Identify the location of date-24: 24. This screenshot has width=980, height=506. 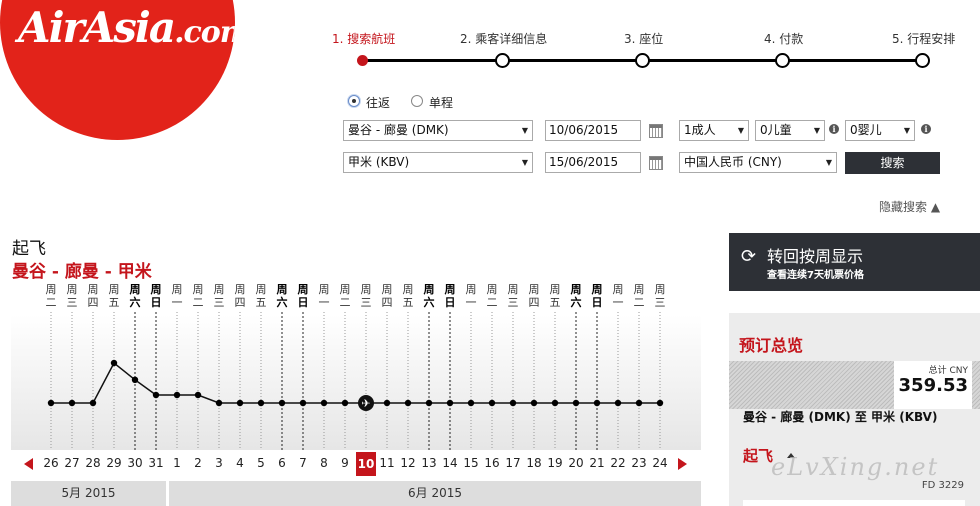
(660, 463).